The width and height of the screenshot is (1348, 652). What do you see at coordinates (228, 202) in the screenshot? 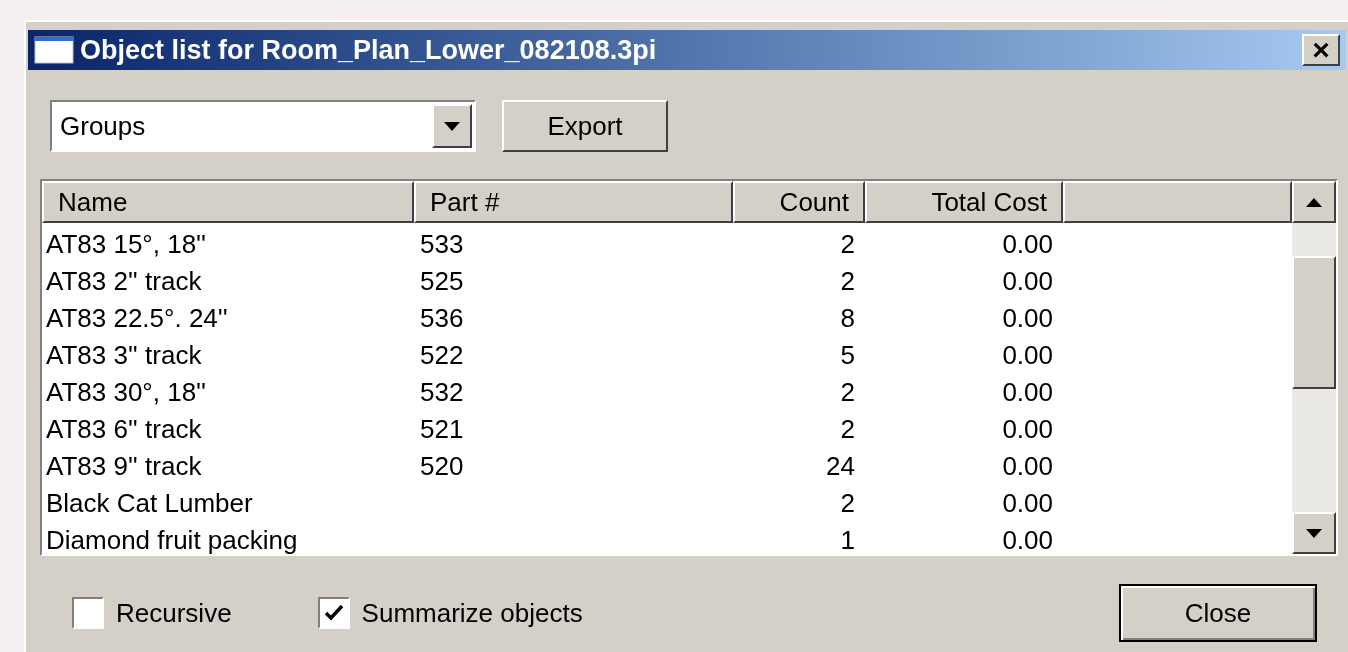
I see `column-header: Name` at bounding box center [228, 202].